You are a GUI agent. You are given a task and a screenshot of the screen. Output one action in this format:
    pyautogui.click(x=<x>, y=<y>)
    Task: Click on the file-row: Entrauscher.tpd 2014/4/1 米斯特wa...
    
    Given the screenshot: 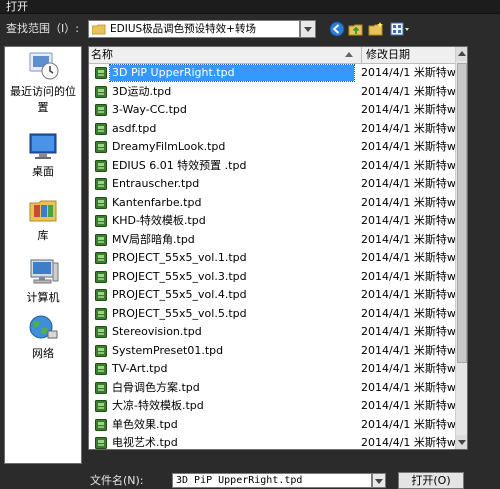 What is the action you would take?
    pyautogui.click(x=272, y=184)
    